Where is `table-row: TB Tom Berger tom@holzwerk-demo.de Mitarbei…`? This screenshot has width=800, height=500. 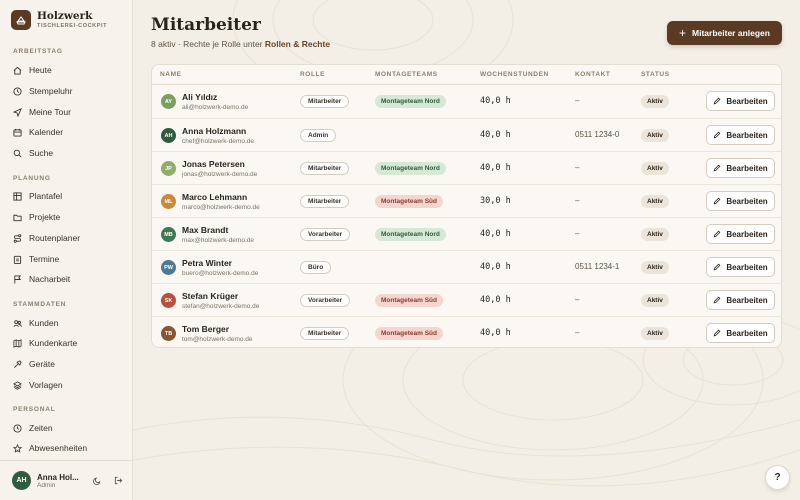 table-row: TB Tom Berger tom@holzwerk-demo.de Mitarbei… is located at coordinates (466, 331).